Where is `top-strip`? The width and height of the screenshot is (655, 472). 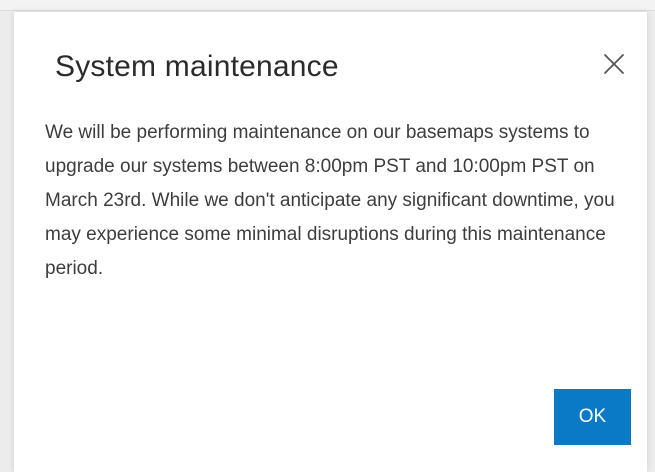 top-strip is located at coordinates (327, 5).